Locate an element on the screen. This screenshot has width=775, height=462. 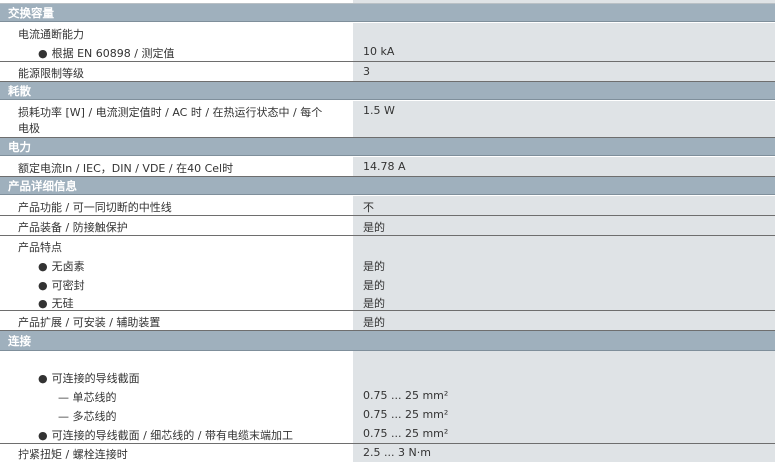
spec-value: 1.5 W is located at coordinates (379, 110).